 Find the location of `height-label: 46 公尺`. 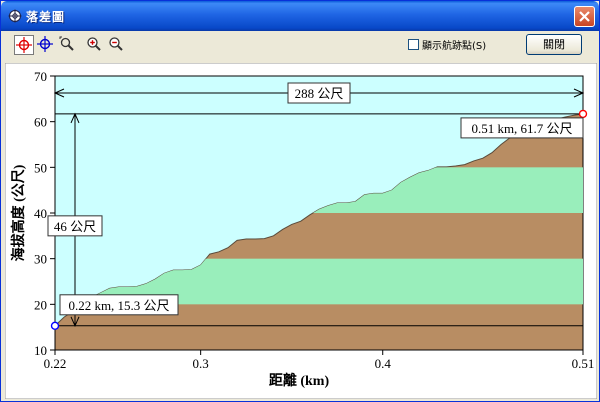

height-label: 46 公尺 is located at coordinates (75, 226).